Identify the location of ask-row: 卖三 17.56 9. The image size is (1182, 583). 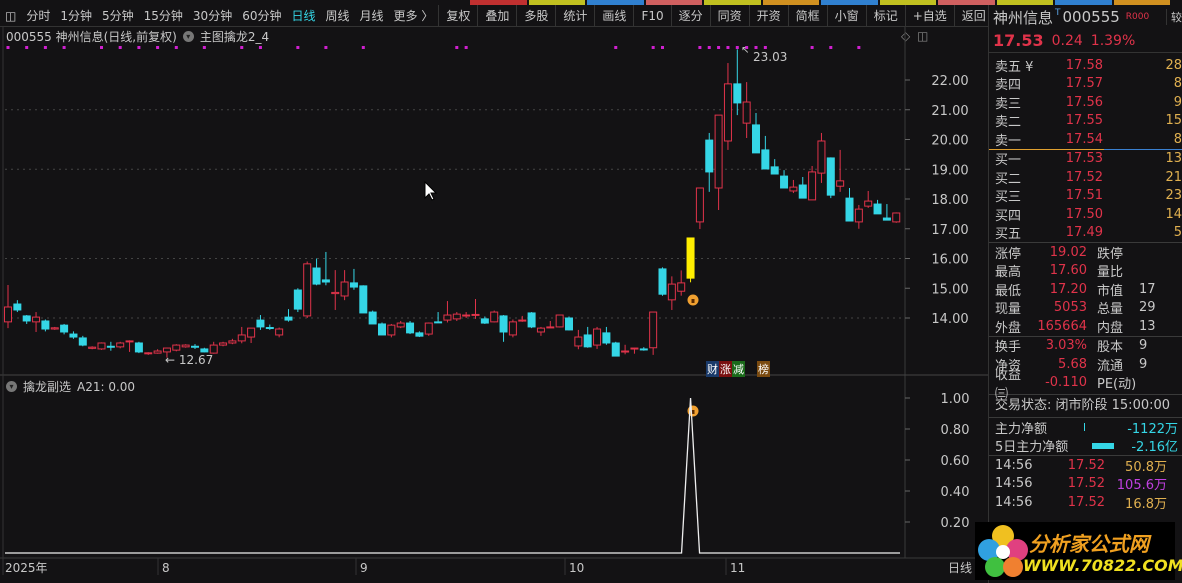
(1085, 102).